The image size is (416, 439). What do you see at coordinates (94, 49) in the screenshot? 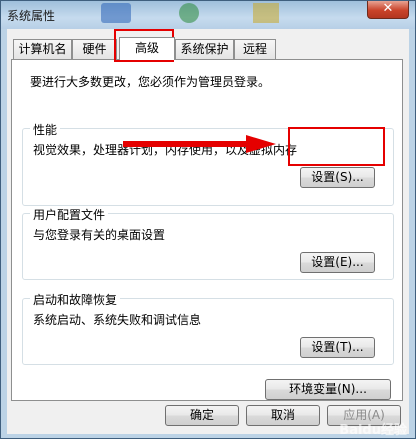
I see `tab-hardware: 硬件` at bounding box center [94, 49].